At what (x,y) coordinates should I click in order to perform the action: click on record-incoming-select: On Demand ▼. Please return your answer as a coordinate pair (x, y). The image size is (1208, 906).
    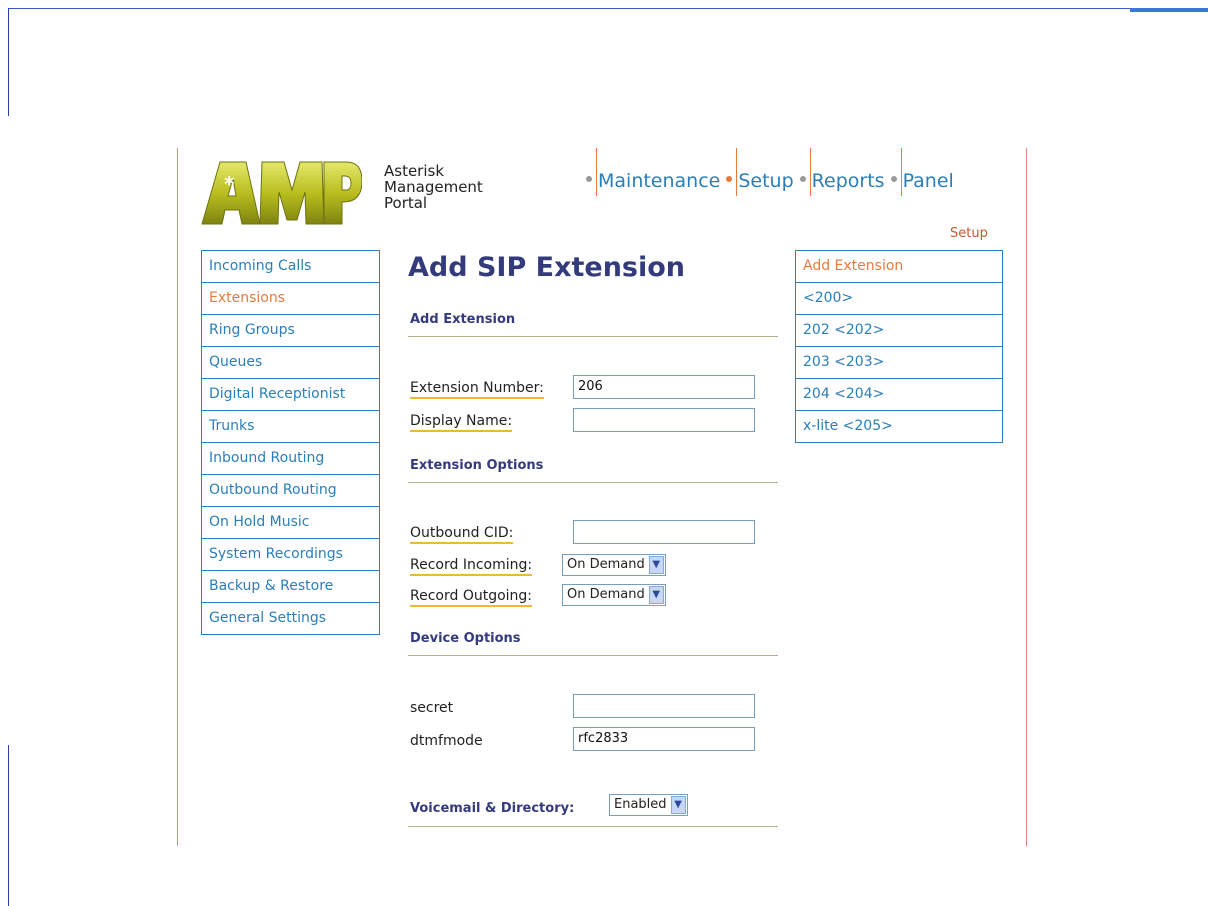
    Looking at the image, I should click on (614, 565).